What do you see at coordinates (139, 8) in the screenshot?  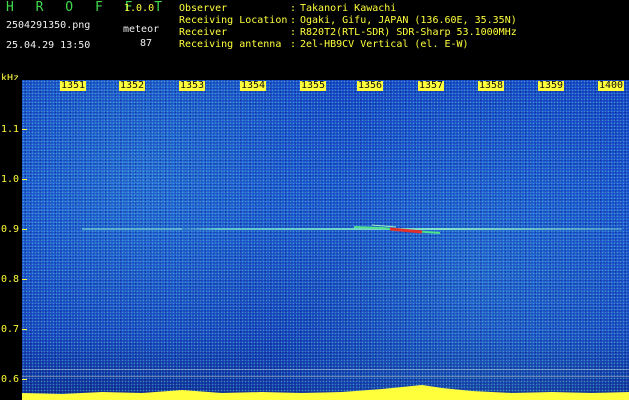 I see `app-version: 1.0.0` at bounding box center [139, 8].